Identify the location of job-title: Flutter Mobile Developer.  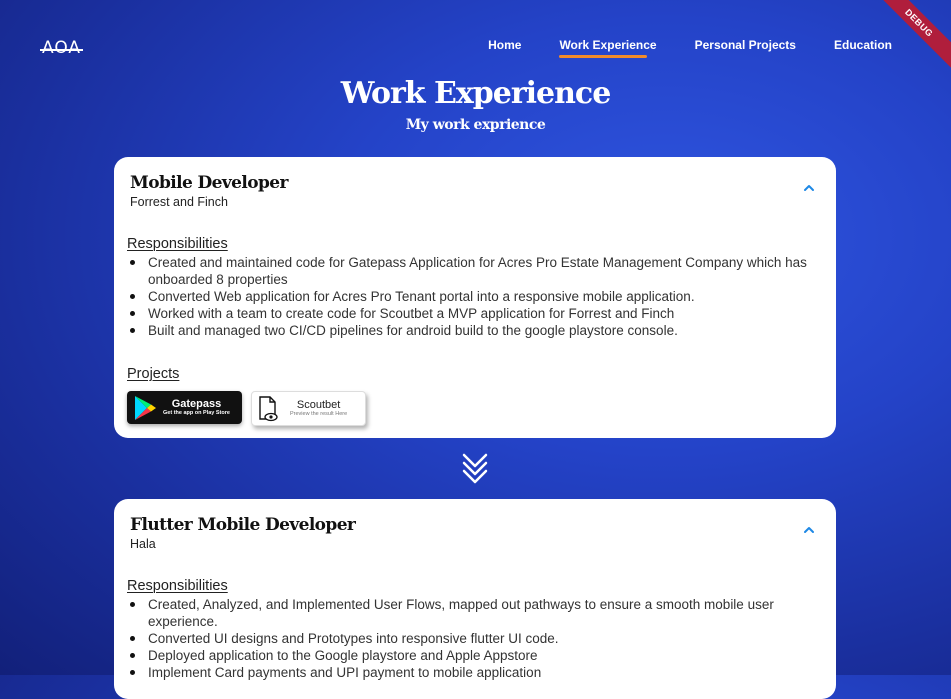
(243, 525).